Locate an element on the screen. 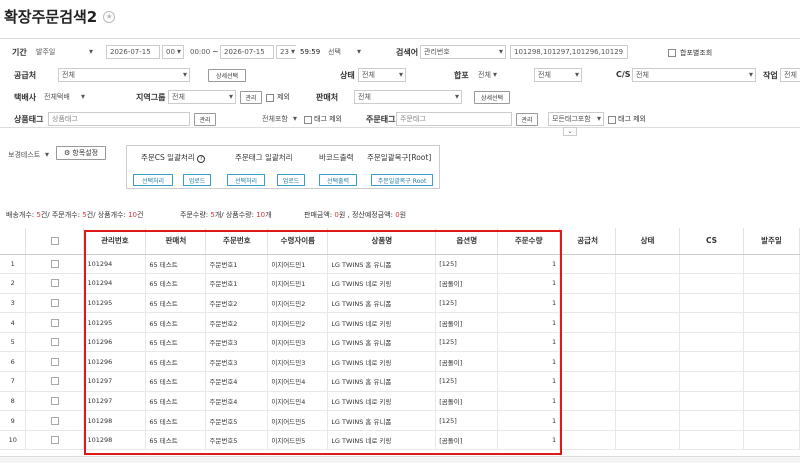 The image size is (800, 463). product-tag-manage-button: 관리 is located at coordinates (205, 119).